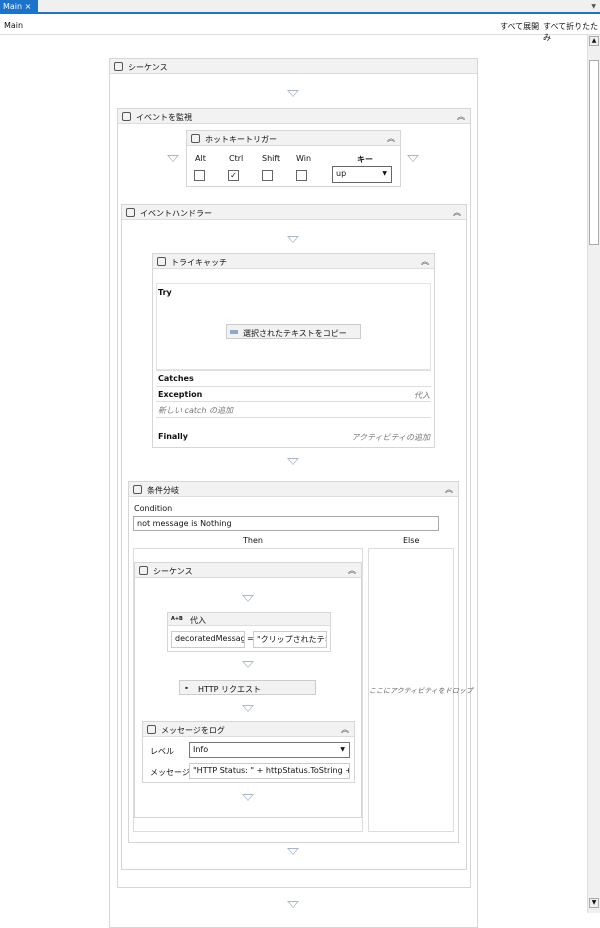 The width and height of the screenshot is (600, 928). I want to click on add-catch-link: 新しい catch の追加, so click(195, 410).